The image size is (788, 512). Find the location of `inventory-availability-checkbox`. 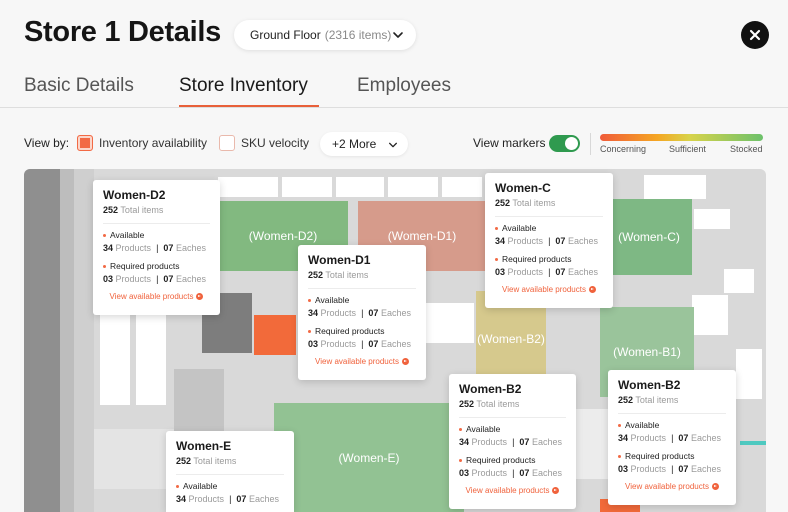

inventory-availability-checkbox is located at coordinates (85, 143).